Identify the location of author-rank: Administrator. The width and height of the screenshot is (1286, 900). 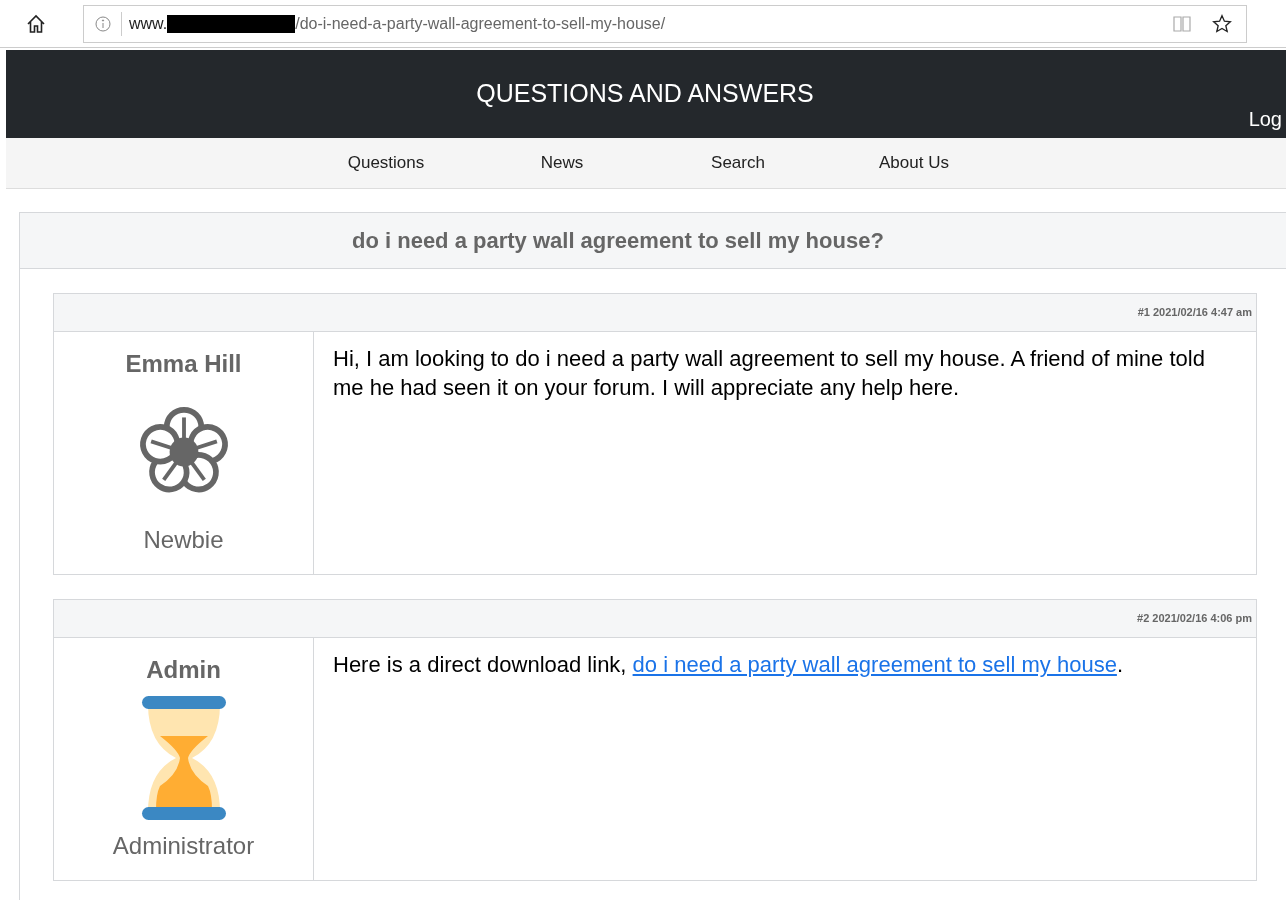
(183, 846).